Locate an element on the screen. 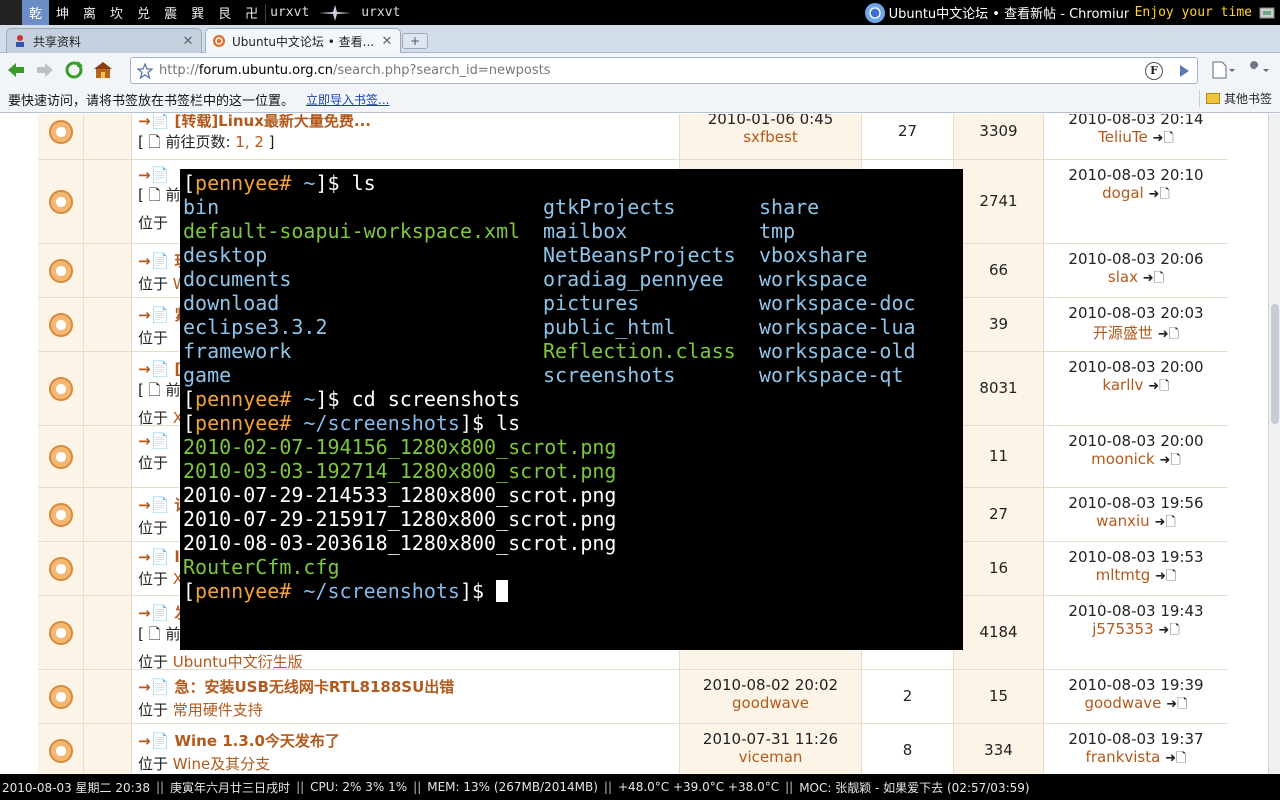 The width and height of the screenshot is (1280, 800). ls-row: bin gtkProjects share is located at coordinates (571, 207).